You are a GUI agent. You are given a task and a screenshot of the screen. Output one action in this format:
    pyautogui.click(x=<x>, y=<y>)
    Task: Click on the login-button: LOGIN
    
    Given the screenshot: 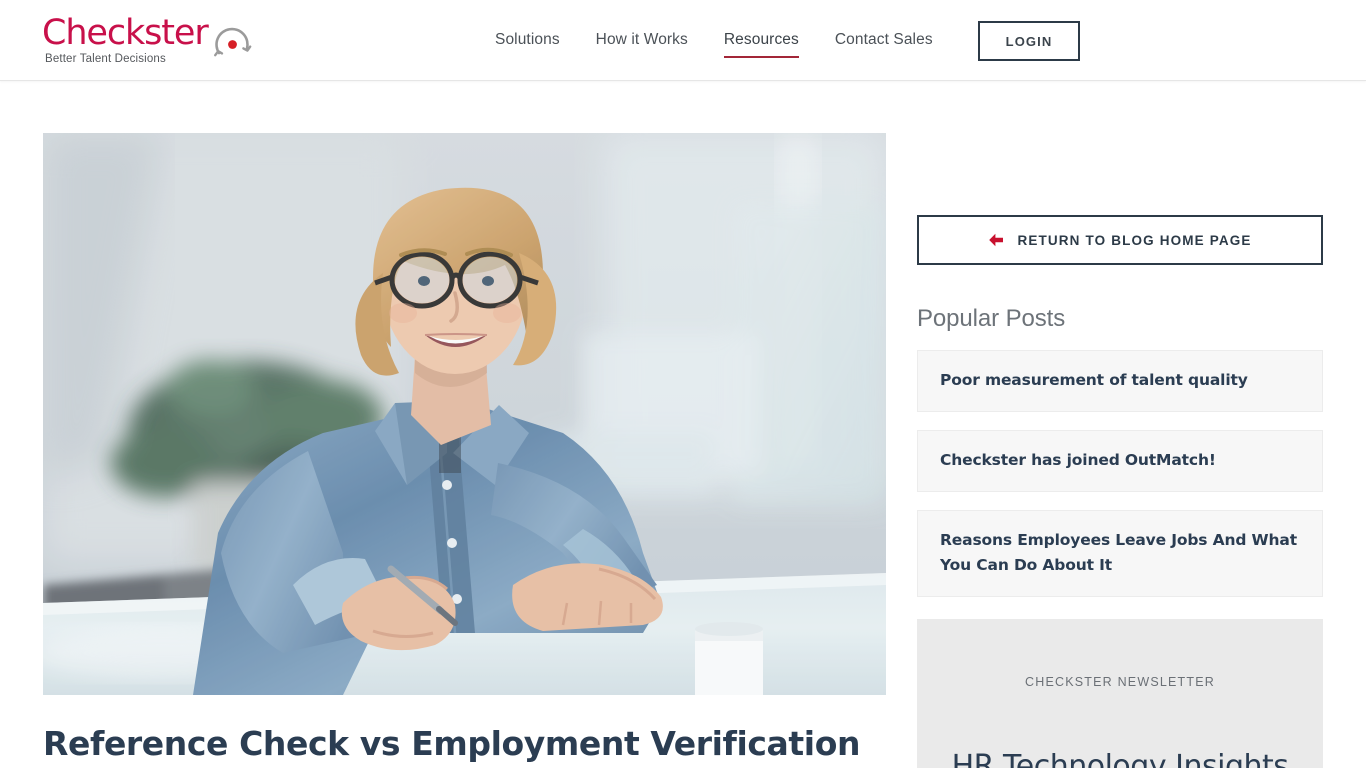 What is the action you would take?
    pyautogui.click(x=1029, y=41)
    